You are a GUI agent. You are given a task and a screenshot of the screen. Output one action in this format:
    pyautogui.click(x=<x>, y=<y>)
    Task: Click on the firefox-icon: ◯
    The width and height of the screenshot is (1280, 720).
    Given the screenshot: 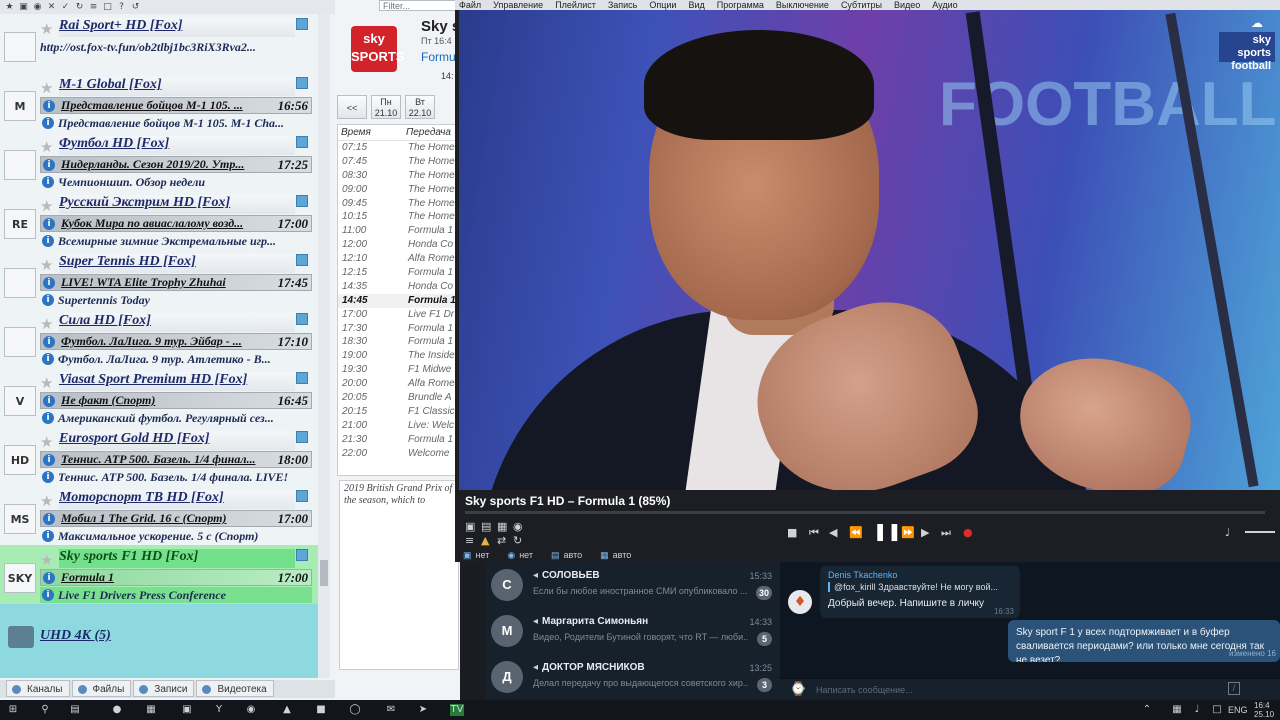 What is the action you would take?
    pyautogui.click(x=355, y=710)
    